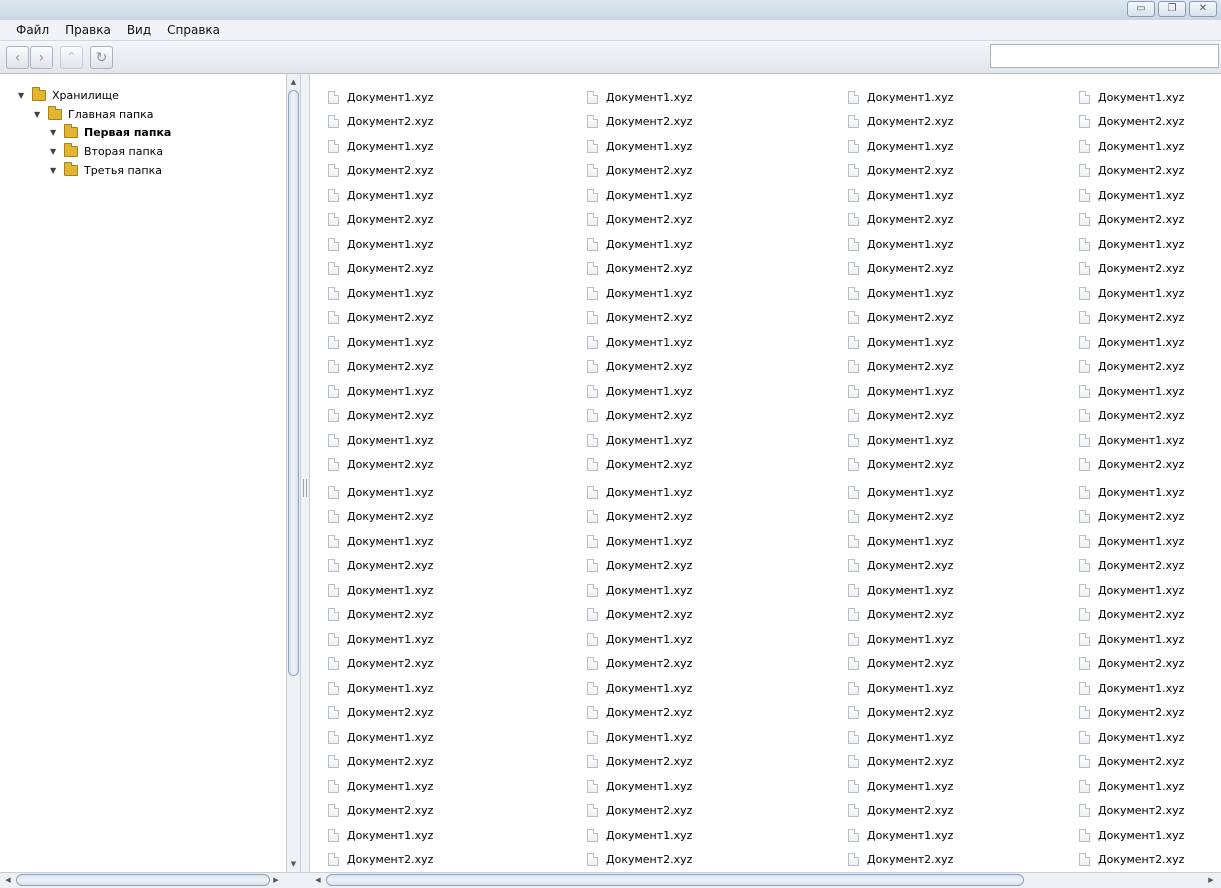 Image resolution: width=1221 pixels, height=888 pixels. Describe the element at coordinates (94, 114) in the screenshot. I see `tree-node: ▼ Главная папка` at that location.